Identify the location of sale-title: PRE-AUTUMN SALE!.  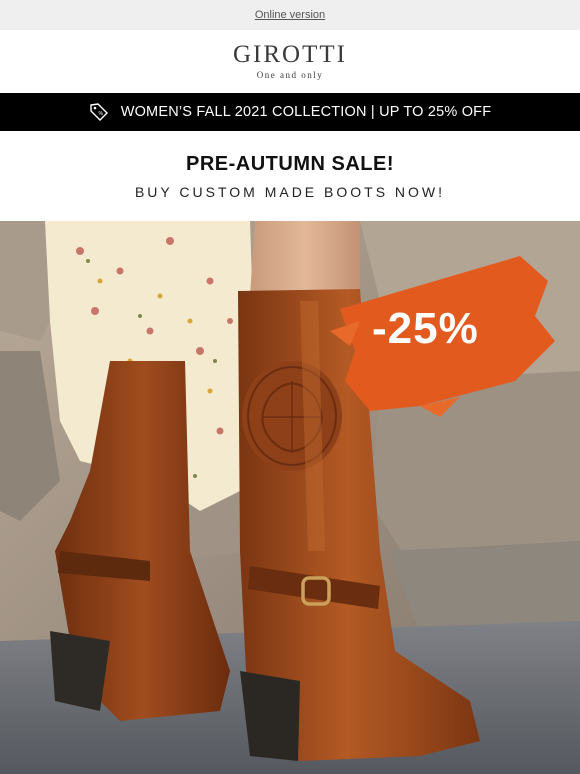
(290, 164).